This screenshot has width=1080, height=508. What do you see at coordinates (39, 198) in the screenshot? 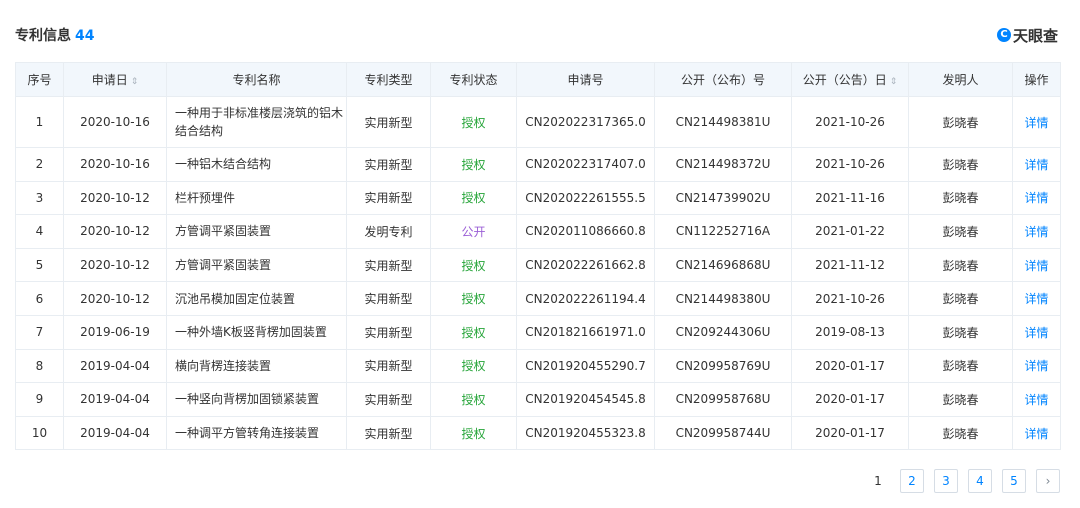
I see `row-no: 3` at bounding box center [39, 198].